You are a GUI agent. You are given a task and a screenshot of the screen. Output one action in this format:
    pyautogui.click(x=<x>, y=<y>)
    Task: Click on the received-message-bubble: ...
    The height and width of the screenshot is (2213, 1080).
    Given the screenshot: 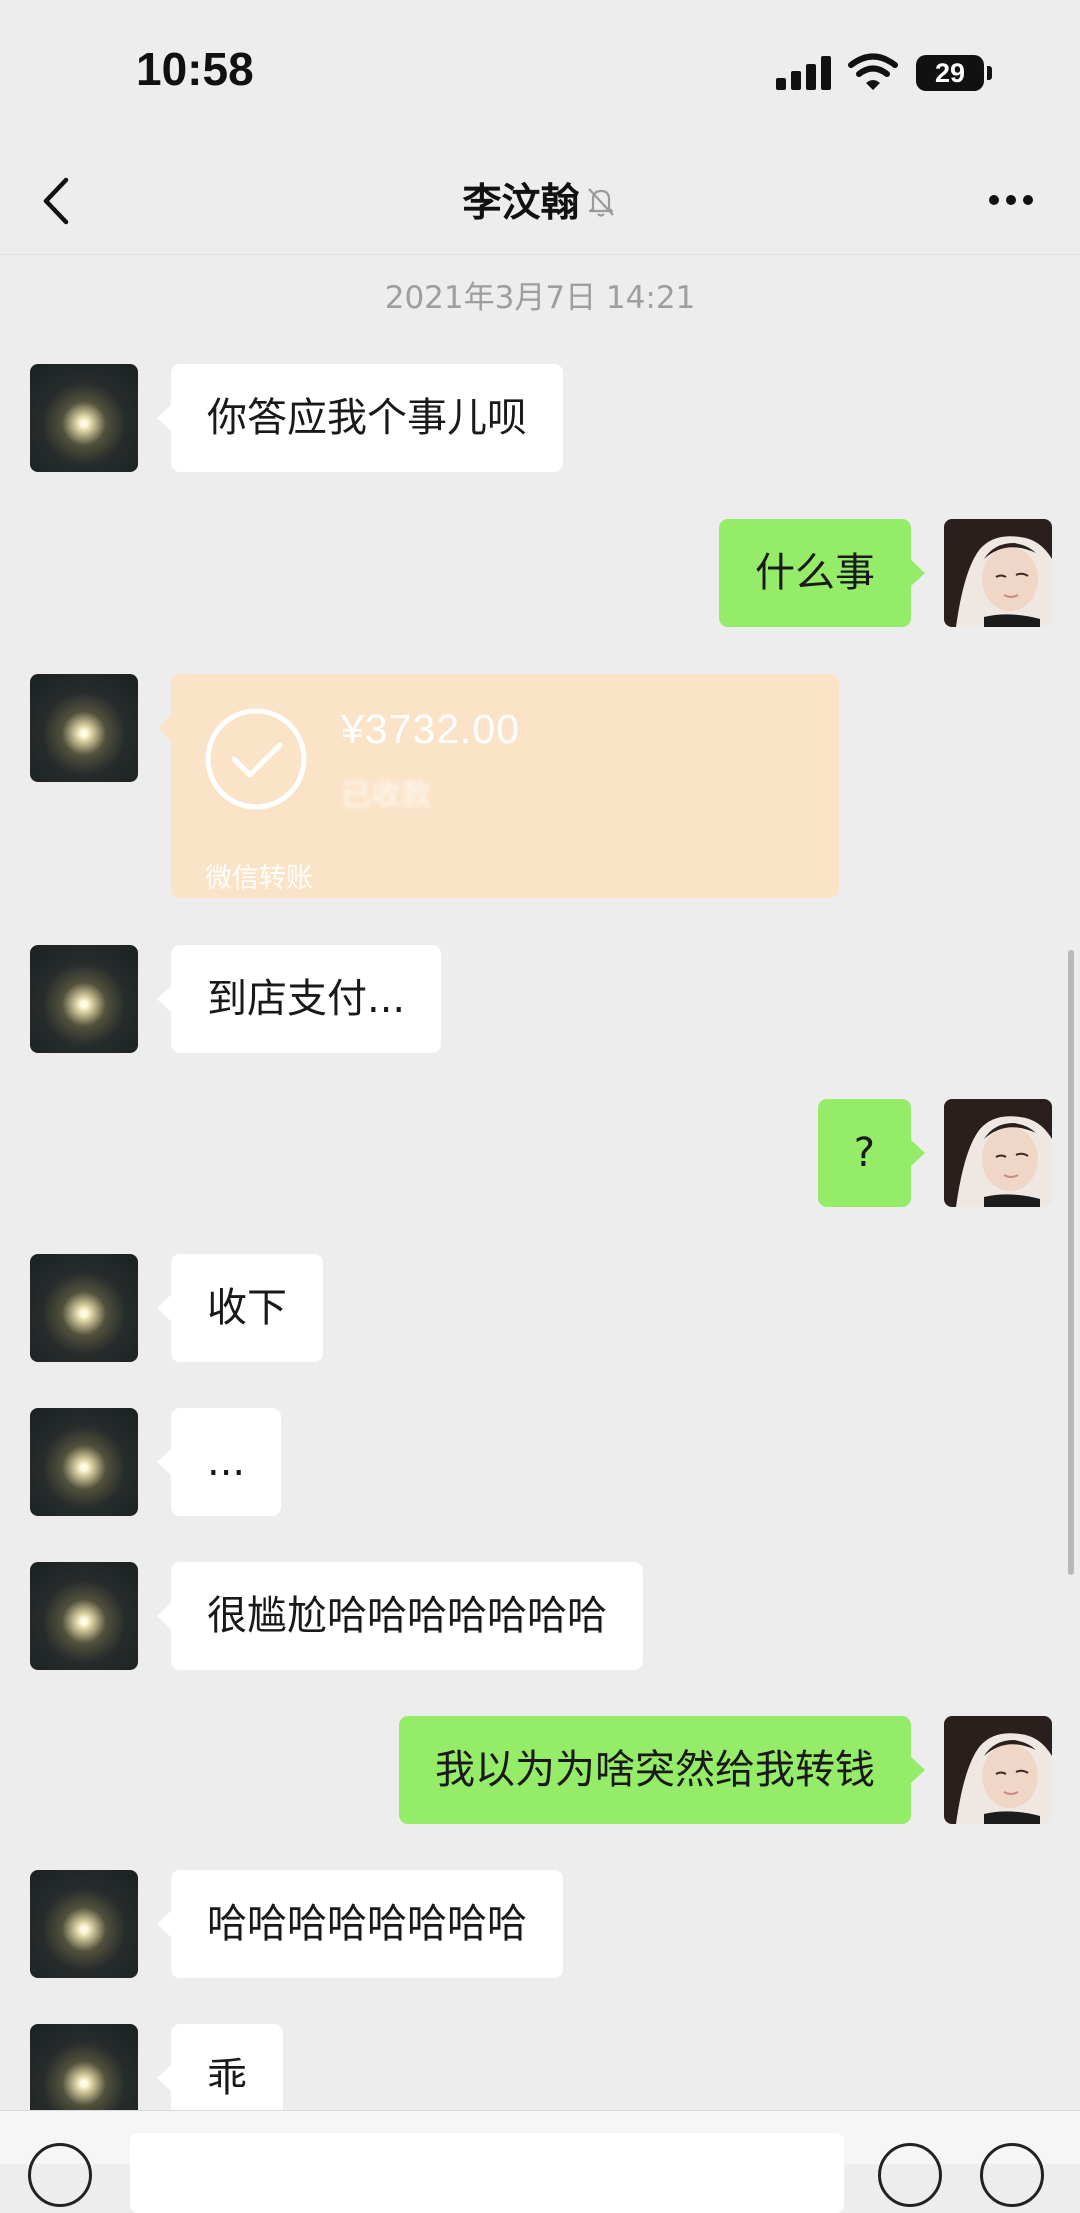 What is the action you would take?
    pyautogui.click(x=219, y=1462)
    